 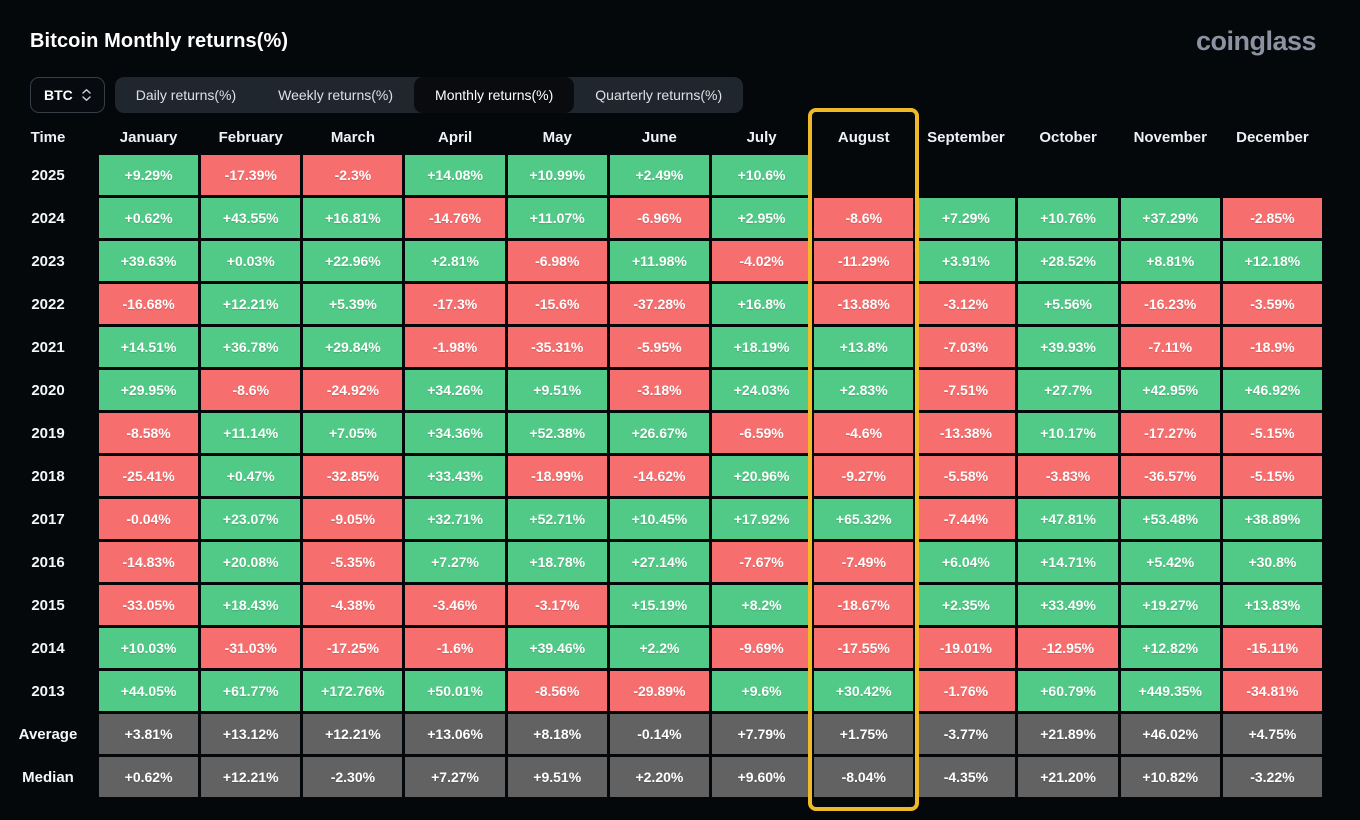 I want to click on cell-2021-march: +29.84%, so click(x=353, y=347).